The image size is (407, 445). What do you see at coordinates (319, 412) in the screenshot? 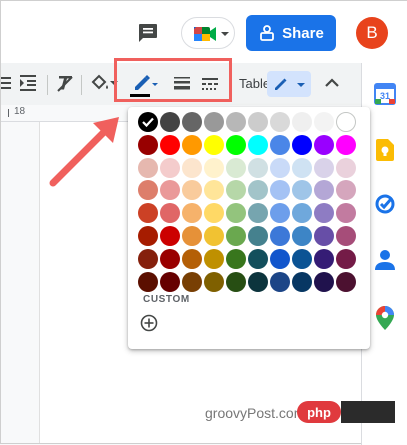
I see `php-logo: php` at bounding box center [319, 412].